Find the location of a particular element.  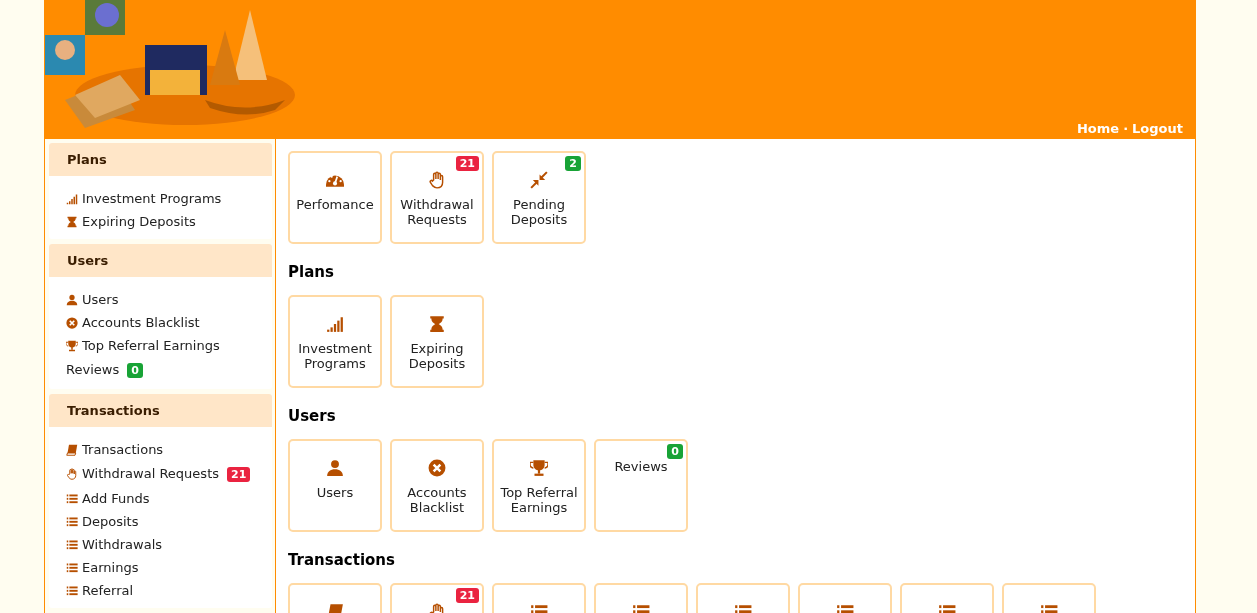

count-badge: 2 is located at coordinates (573, 163).